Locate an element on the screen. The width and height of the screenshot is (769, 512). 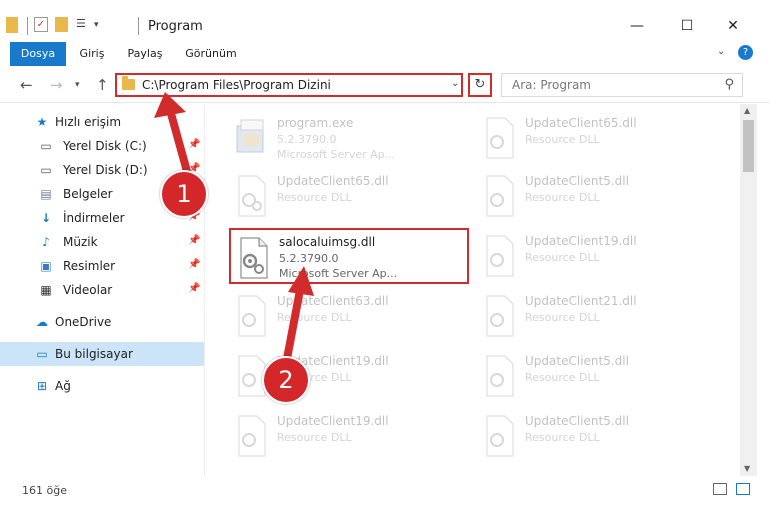
refresh-icon: ↻ is located at coordinates (480, 84).